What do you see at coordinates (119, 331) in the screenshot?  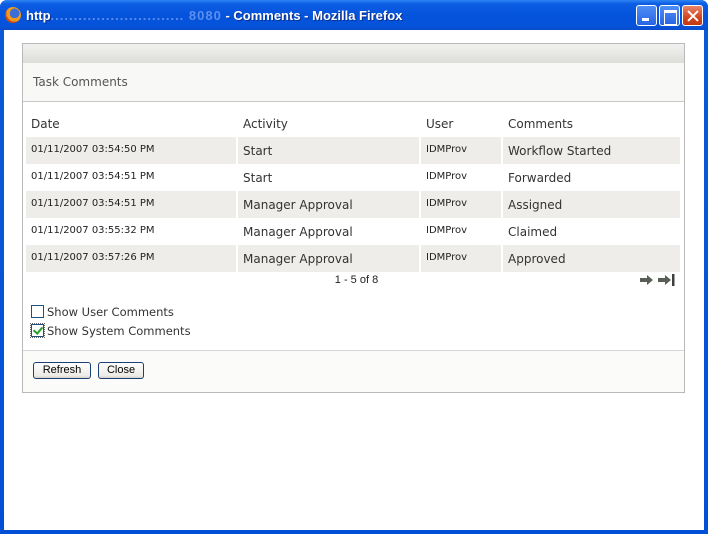 I see `show-system-comments-label: Show System Comments` at bounding box center [119, 331].